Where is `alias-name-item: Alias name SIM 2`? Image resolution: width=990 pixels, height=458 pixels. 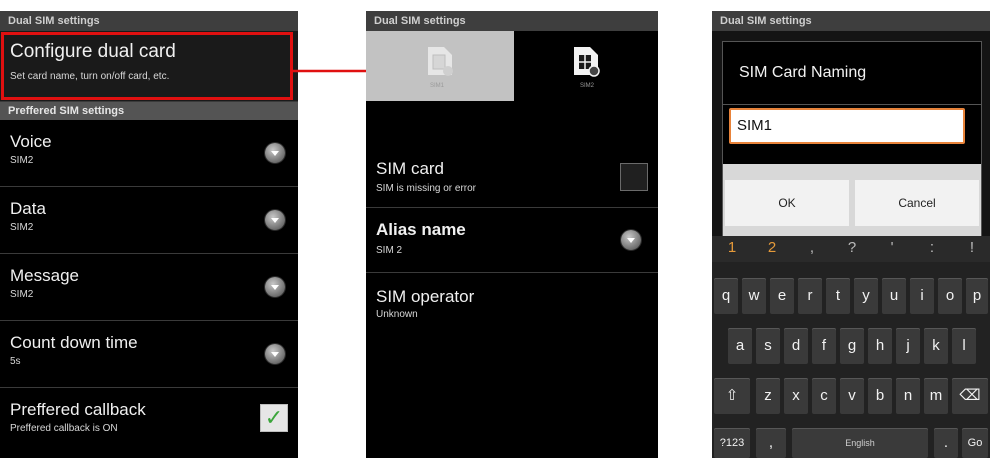 alias-name-item: Alias name SIM 2 is located at coordinates (512, 240).